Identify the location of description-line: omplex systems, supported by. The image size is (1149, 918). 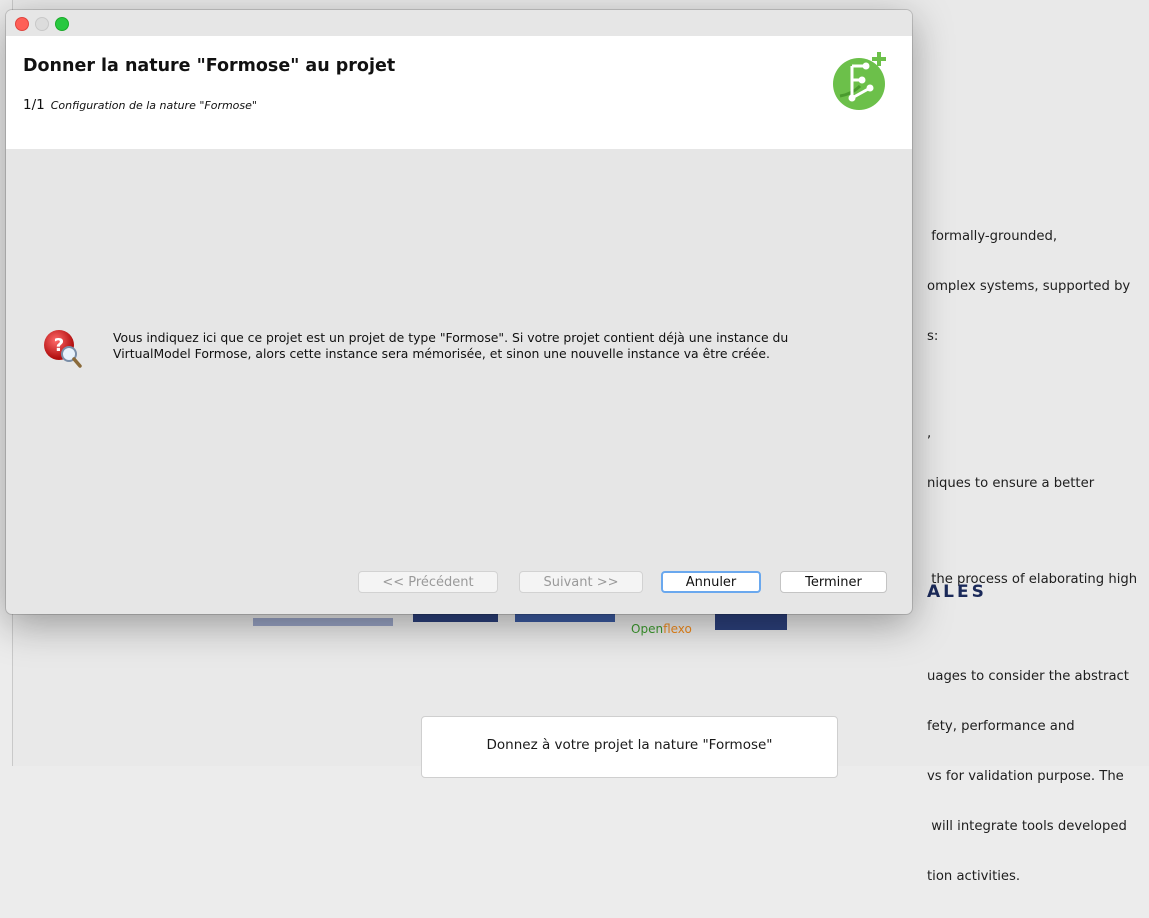
(1029, 286).